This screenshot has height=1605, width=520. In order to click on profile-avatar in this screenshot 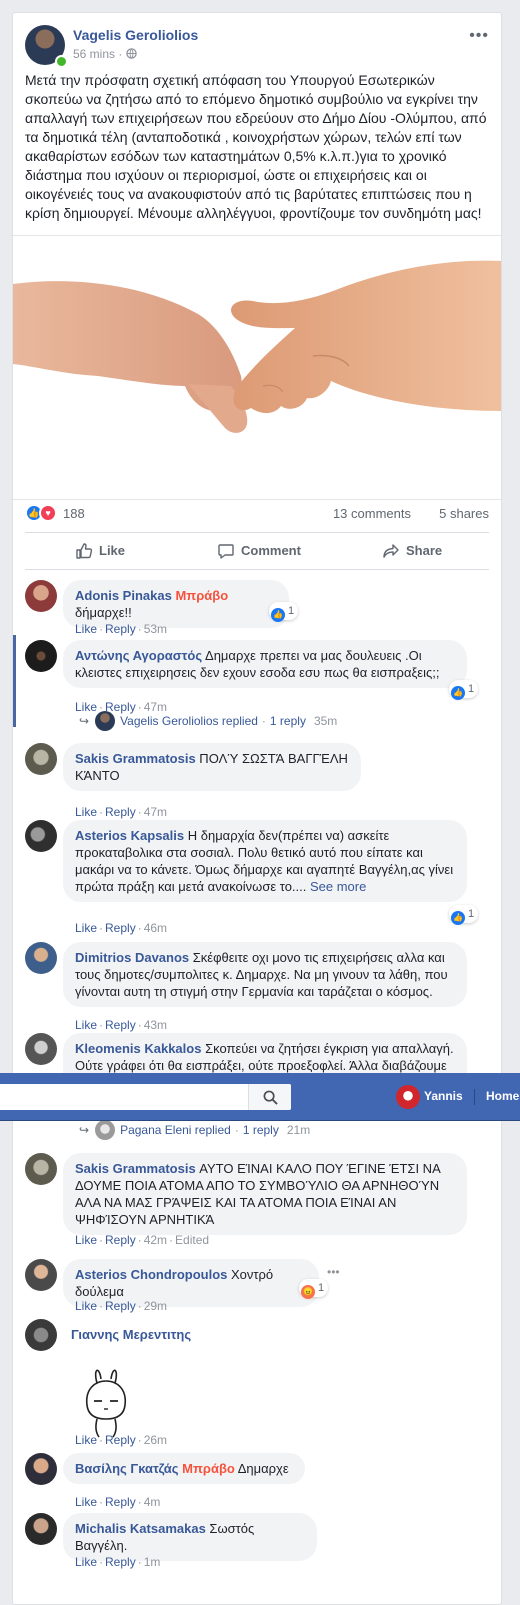, I will do `click(408, 1097)`.